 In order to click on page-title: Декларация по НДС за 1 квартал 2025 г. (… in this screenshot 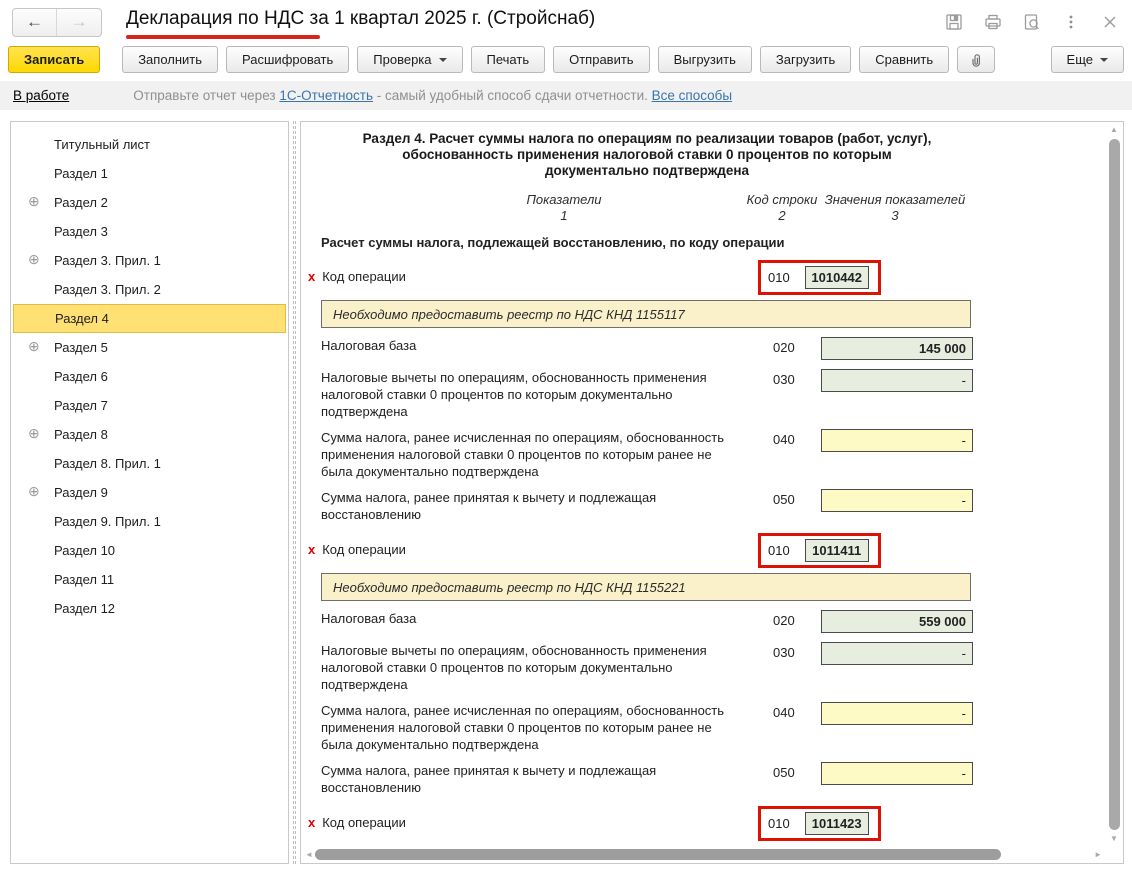, I will do `click(361, 18)`.